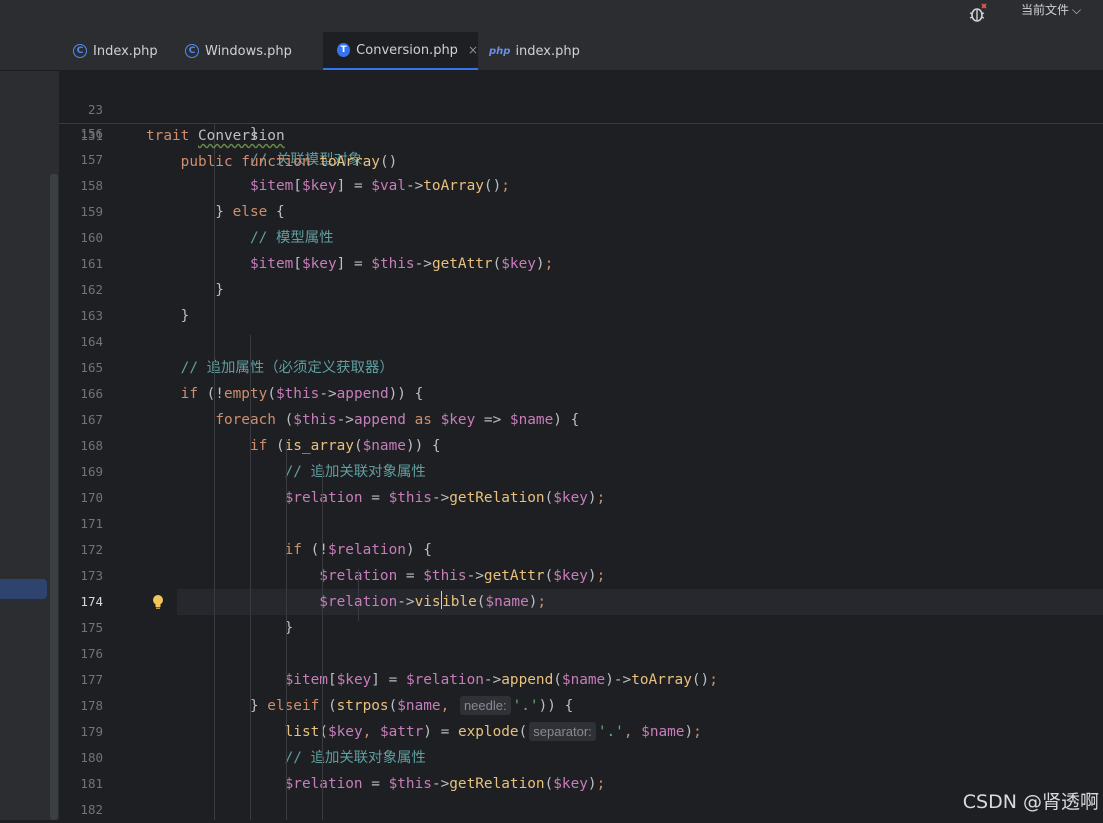 Image resolution: width=1103 pixels, height=823 pixels. What do you see at coordinates (23, 589) in the screenshot?
I see `selected-tree-item` at bounding box center [23, 589].